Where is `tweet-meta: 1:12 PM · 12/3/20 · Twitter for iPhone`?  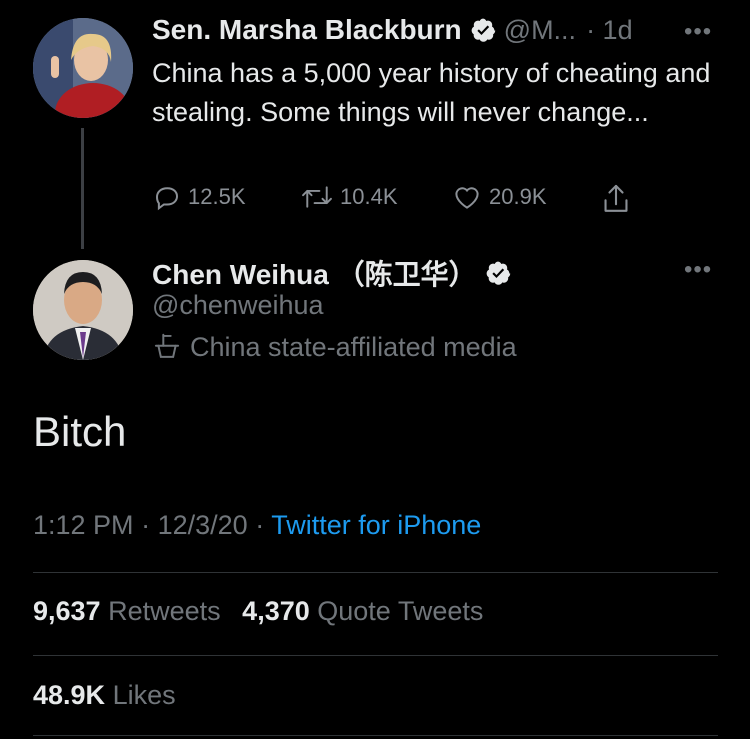
tweet-meta: 1:12 PM · 12/3/20 · Twitter for iPhone is located at coordinates (257, 525).